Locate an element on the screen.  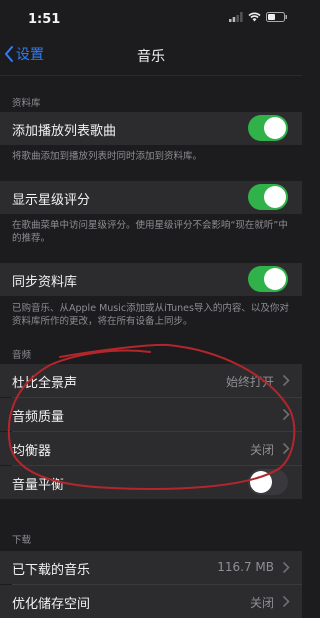
add-playlist-songs-row: 添加播放列表歌曲 is located at coordinates (151, 128).